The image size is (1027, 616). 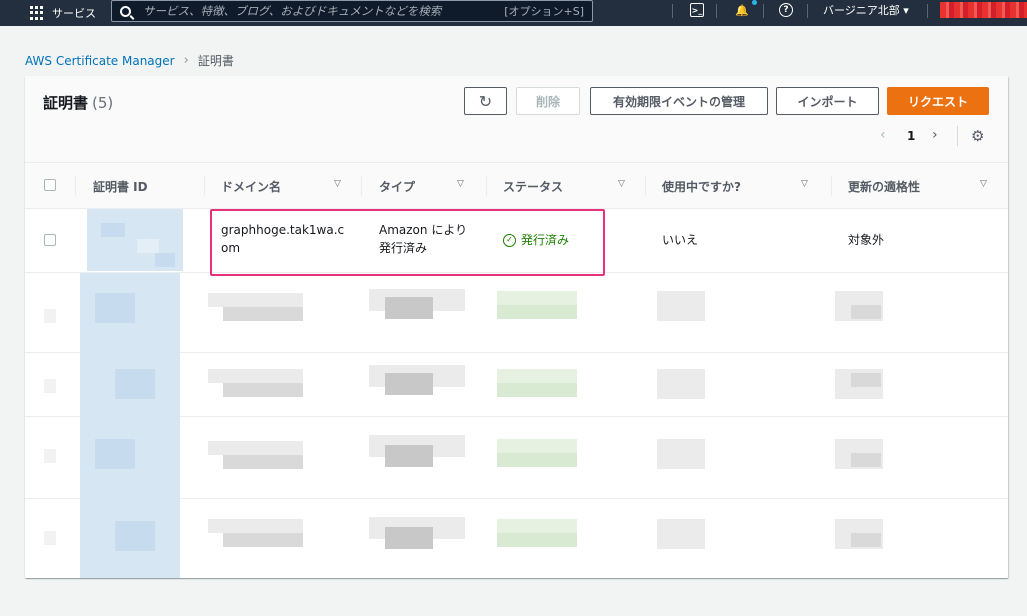 What do you see at coordinates (50, 185) in the screenshot?
I see `select-all-checkbox` at bounding box center [50, 185].